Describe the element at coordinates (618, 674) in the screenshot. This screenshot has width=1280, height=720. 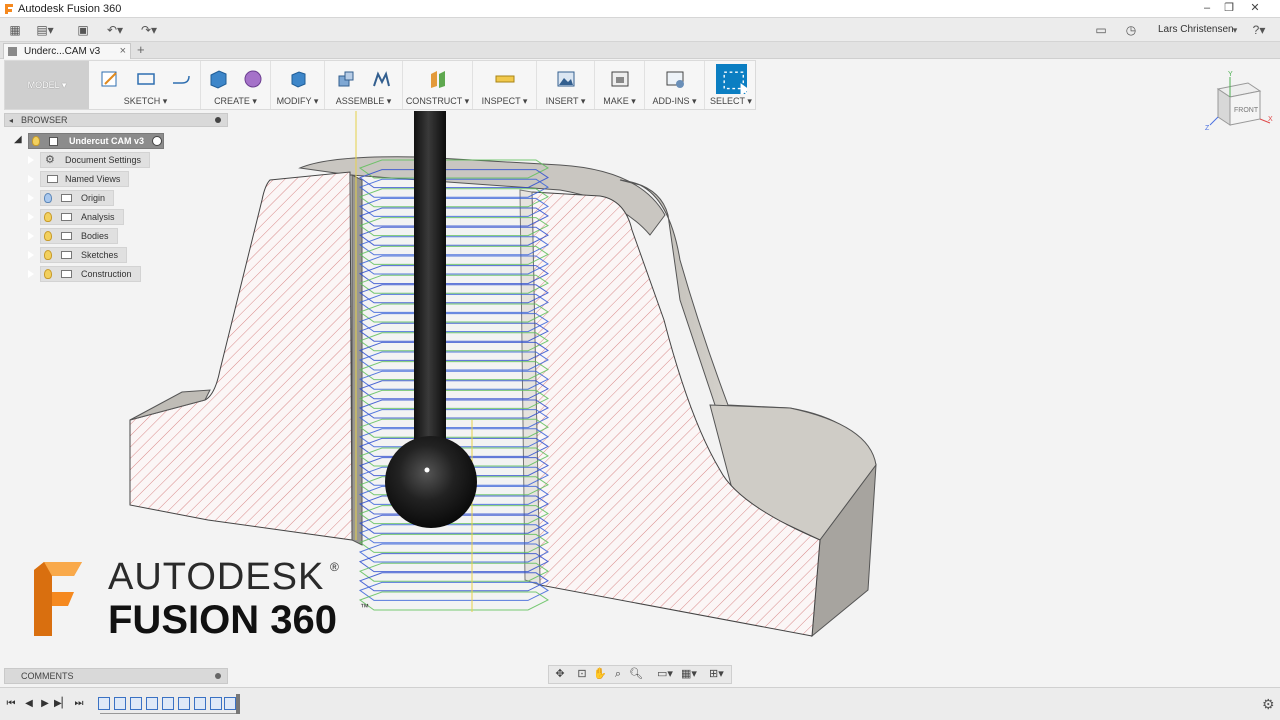
I see `zoom-icon: ⌕` at that location.